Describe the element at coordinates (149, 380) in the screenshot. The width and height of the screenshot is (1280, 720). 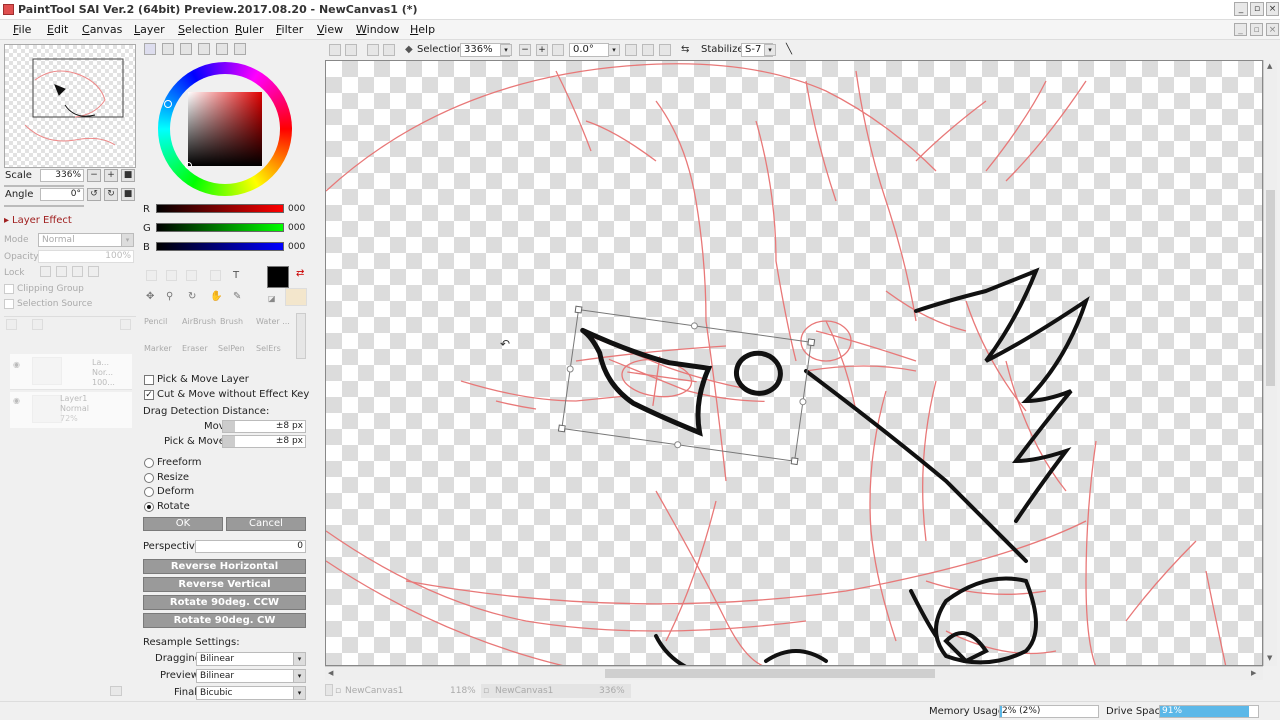
I see `pick-move-layer-checkbox` at that location.